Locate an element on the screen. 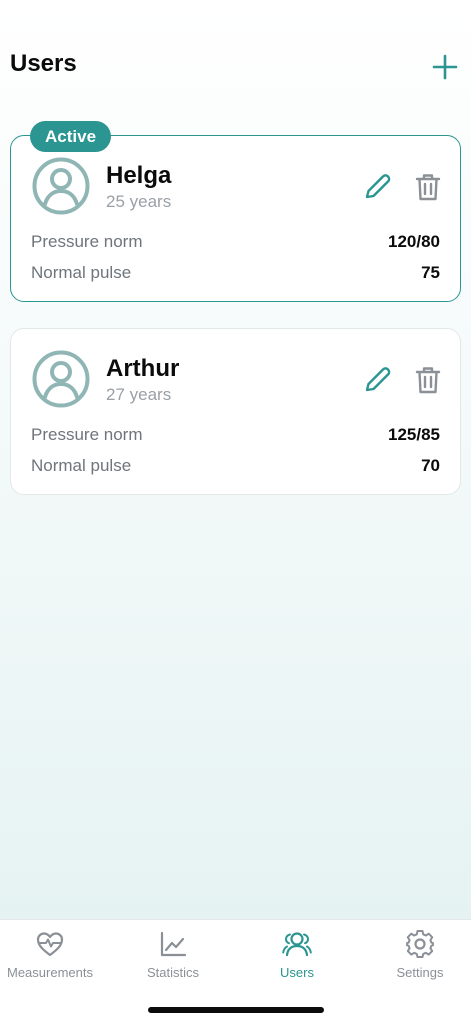 This screenshot has height=1024, width=471. header: Users is located at coordinates (235, 66).